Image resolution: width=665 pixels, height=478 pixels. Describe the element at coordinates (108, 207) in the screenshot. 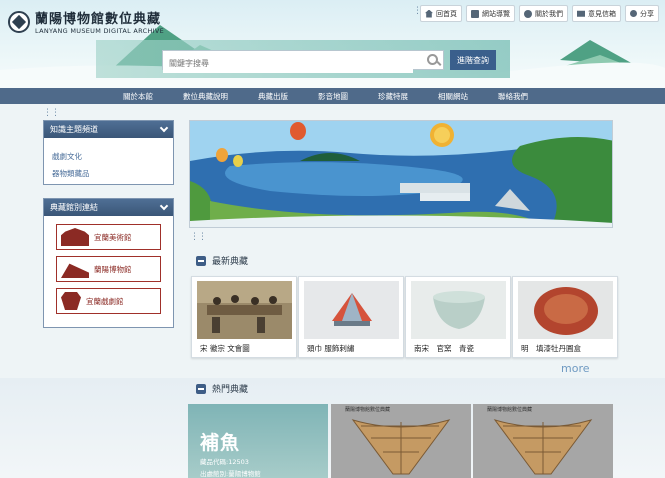

I see `venue-panel-header: 典藏館別連結` at that location.